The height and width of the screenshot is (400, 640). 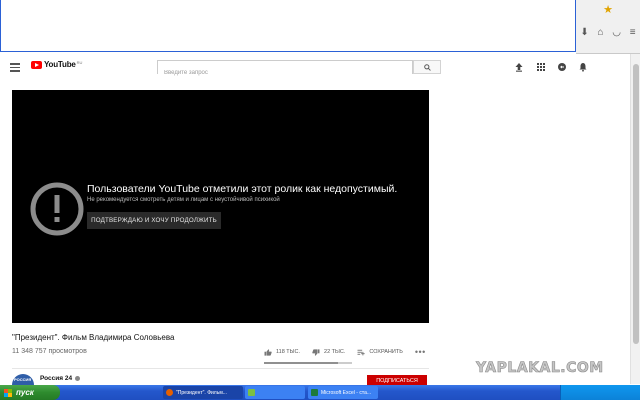 What do you see at coordinates (616, 33) in the screenshot?
I see `pocket-icon: ◡` at bounding box center [616, 33].